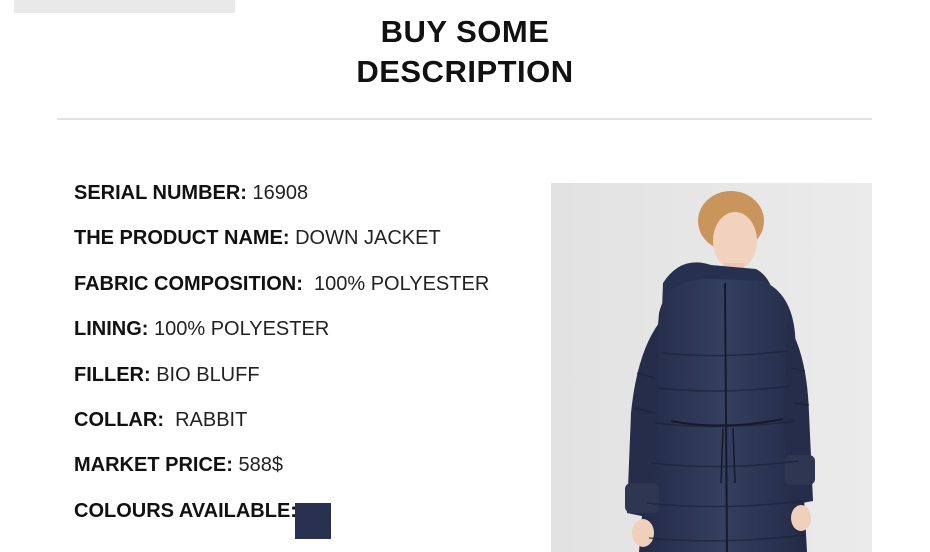 Image resolution: width=930 pixels, height=552 pixels. Describe the element at coordinates (182, 238) in the screenshot. I see `spec-label: THE PRODUCT NAME:` at that location.